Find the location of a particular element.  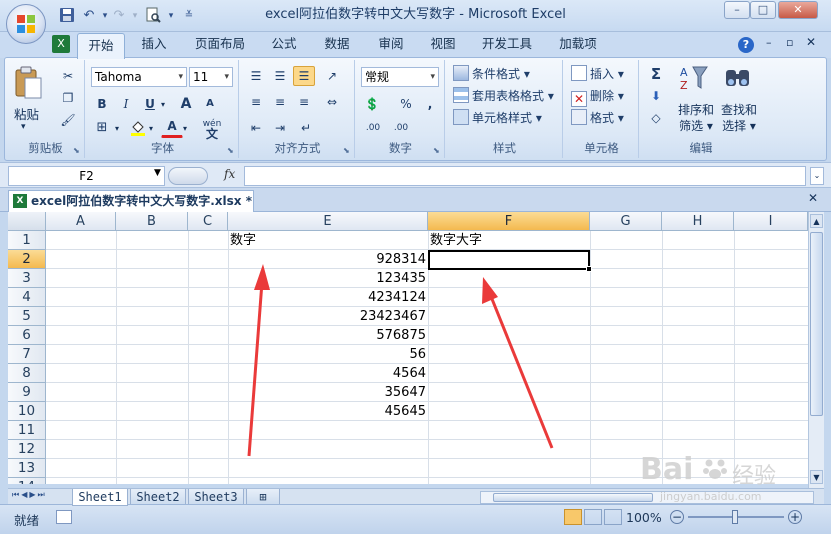

format-cells-button: 格式 ▾ is located at coordinates (597, 118).